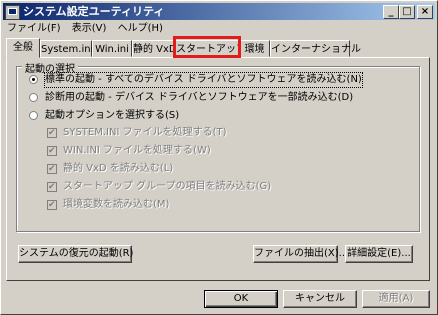 The height and width of the screenshot is (315, 438). What do you see at coordinates (407, 12) in the screenshot?
I see `maximize-button: □` at bounding box center [407, 12].